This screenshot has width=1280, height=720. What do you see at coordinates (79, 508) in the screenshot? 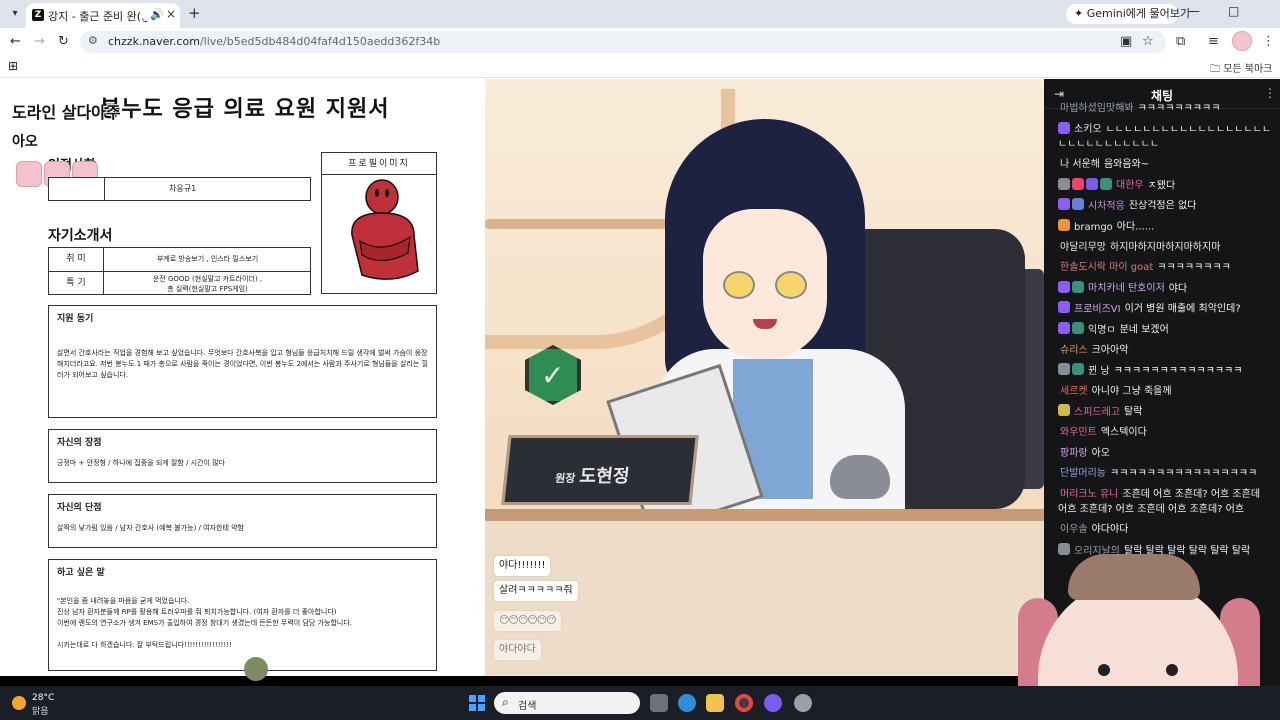
I see `weakness-heading: 자신의 단점` at bounding box center [79, 508].